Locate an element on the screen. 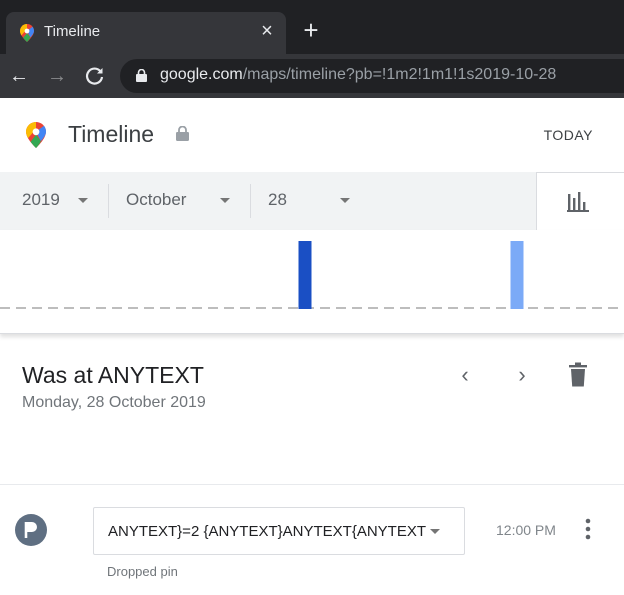 Image resolution: width=624 pixels, height=595 pixels. year-value: 2019 is located at coordinates (41, 199).